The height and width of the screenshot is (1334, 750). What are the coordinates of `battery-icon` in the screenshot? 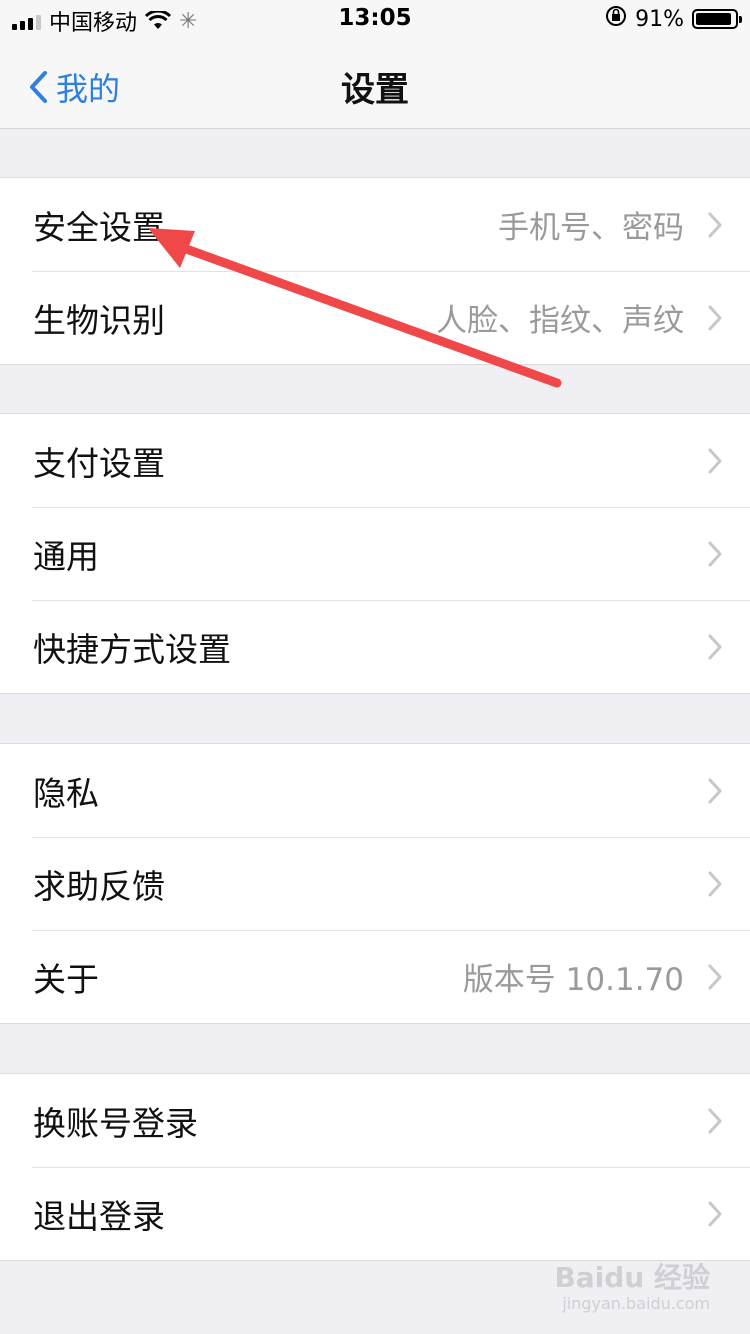 It's located at (717, 19).